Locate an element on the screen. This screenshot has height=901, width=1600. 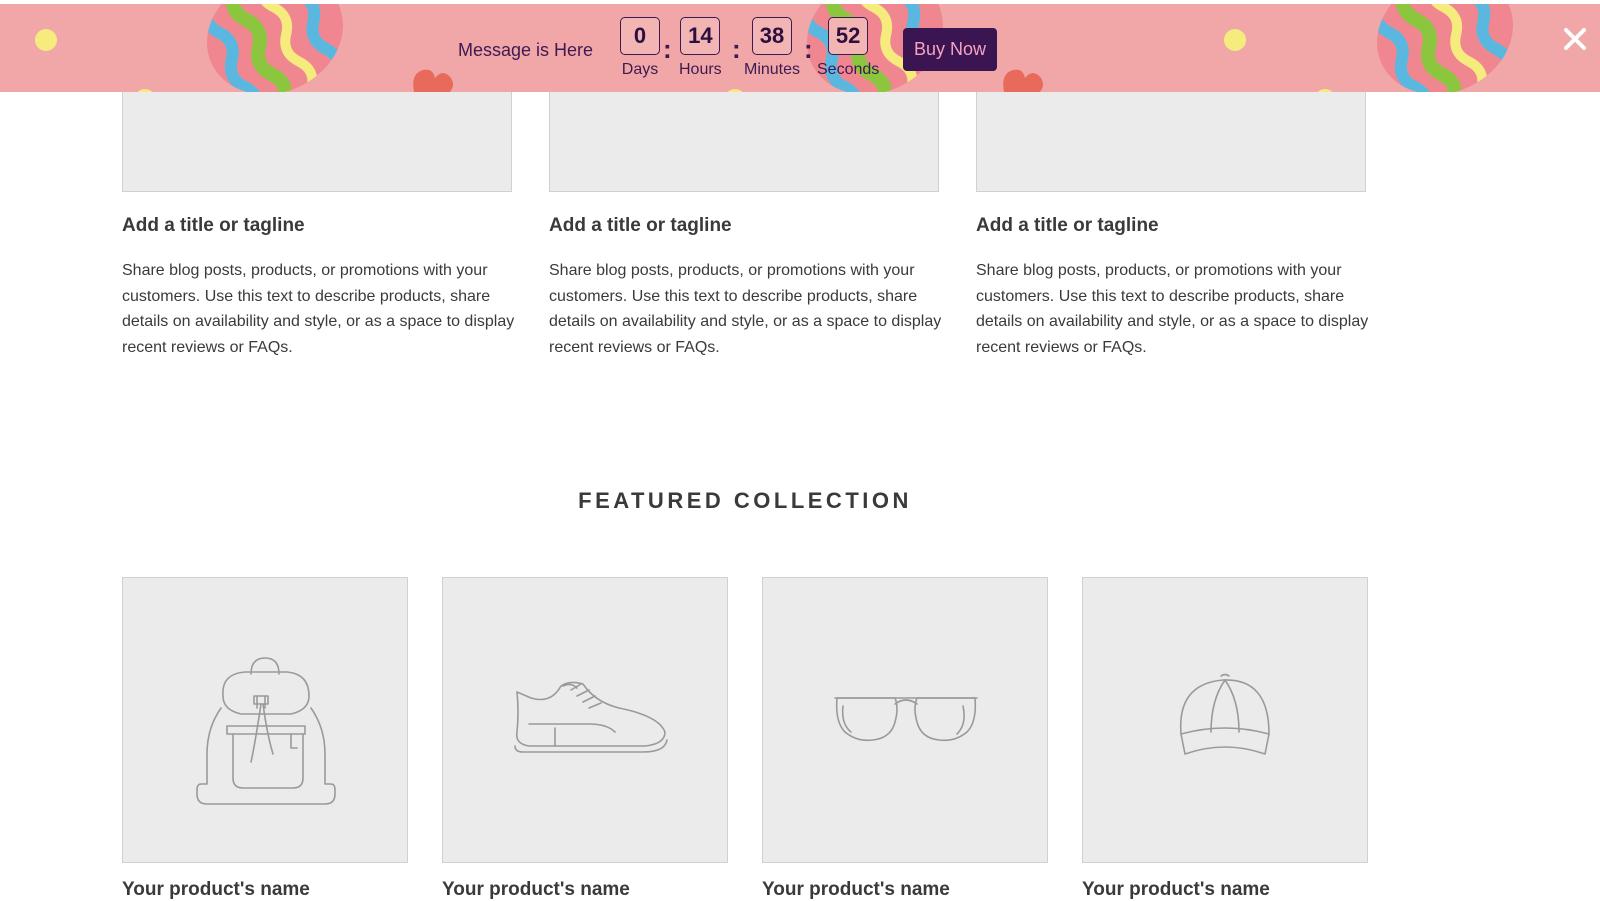
hours-label: Hours is located at coordinates (700, 69).